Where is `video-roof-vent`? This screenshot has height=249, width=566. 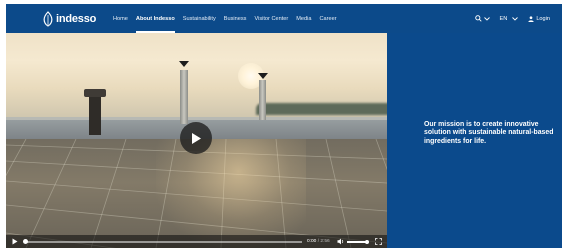
video-roof-vent is located at coordinates (95, 112).